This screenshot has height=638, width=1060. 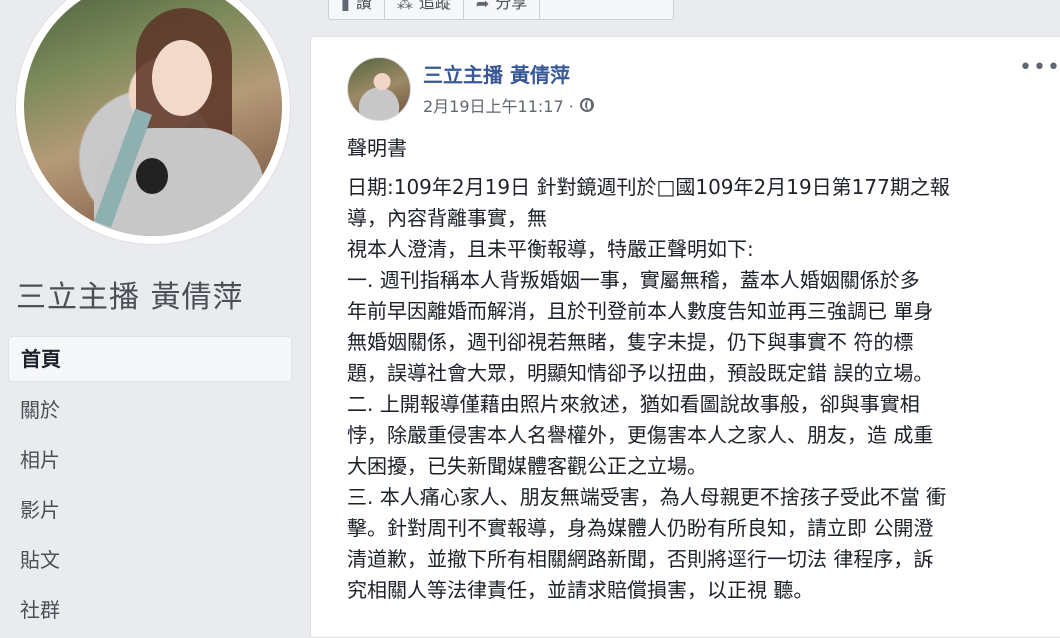 What do you see at coordinates (150, 560) in the screenshot?
I see `nav-item-posts: 貼文` at bounding box center [150, 560].